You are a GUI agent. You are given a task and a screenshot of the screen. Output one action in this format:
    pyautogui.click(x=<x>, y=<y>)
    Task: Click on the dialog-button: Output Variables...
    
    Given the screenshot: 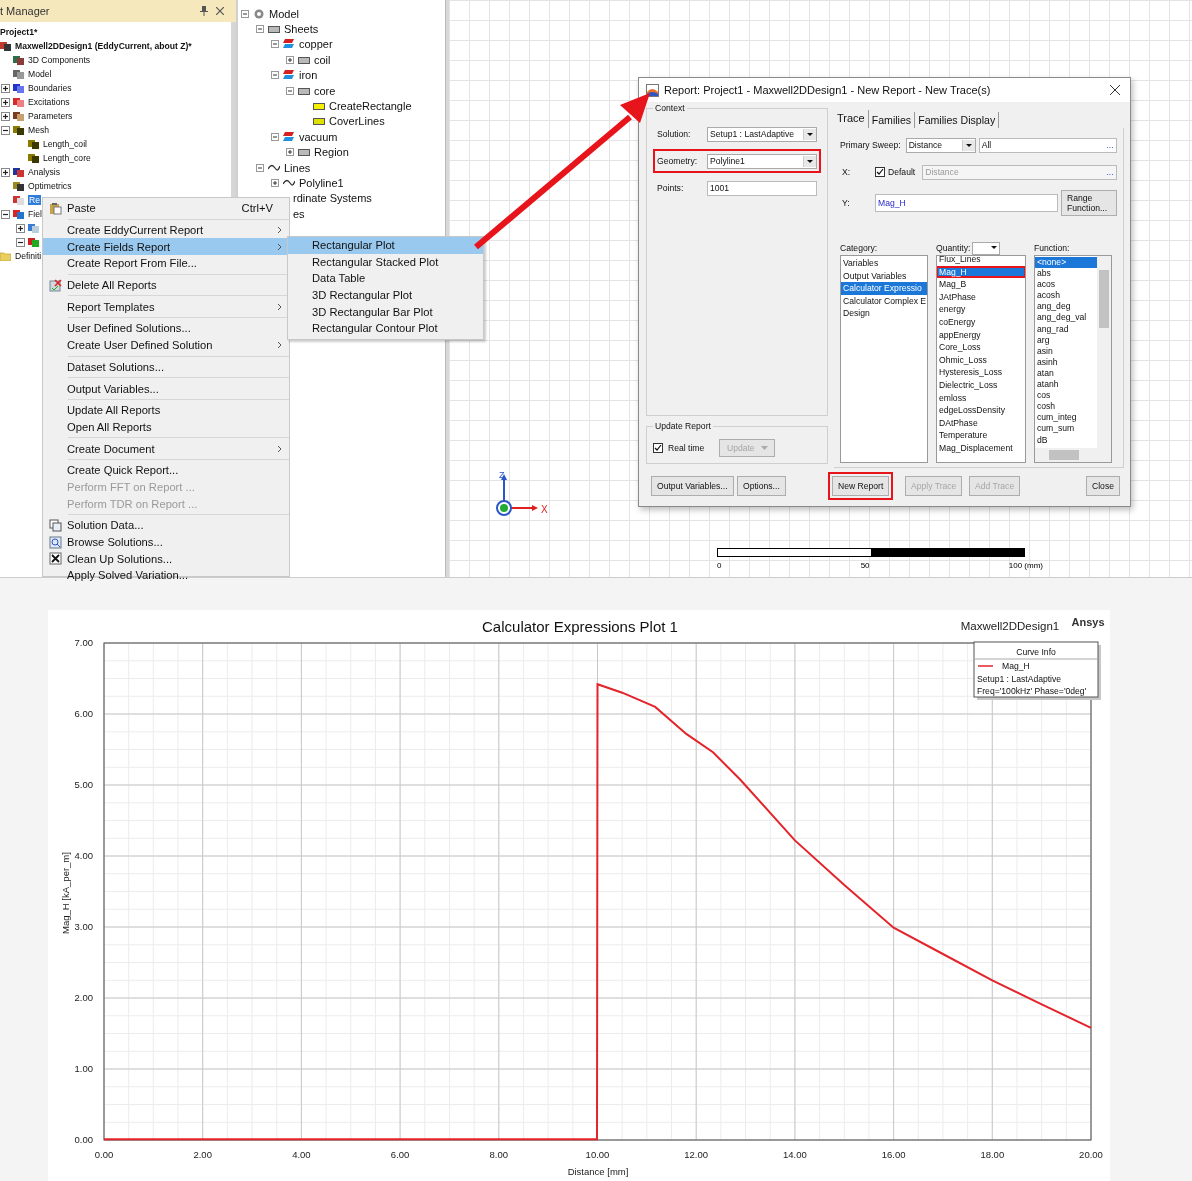 What is the action you would take?
    pyautogui.click(x=692, y=486)
    